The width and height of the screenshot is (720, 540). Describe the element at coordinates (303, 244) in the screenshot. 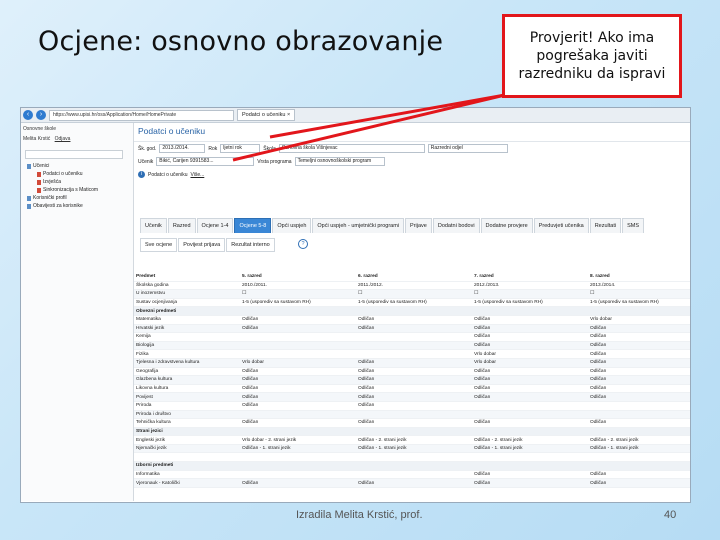

I see `help-icon: ?` at that location.